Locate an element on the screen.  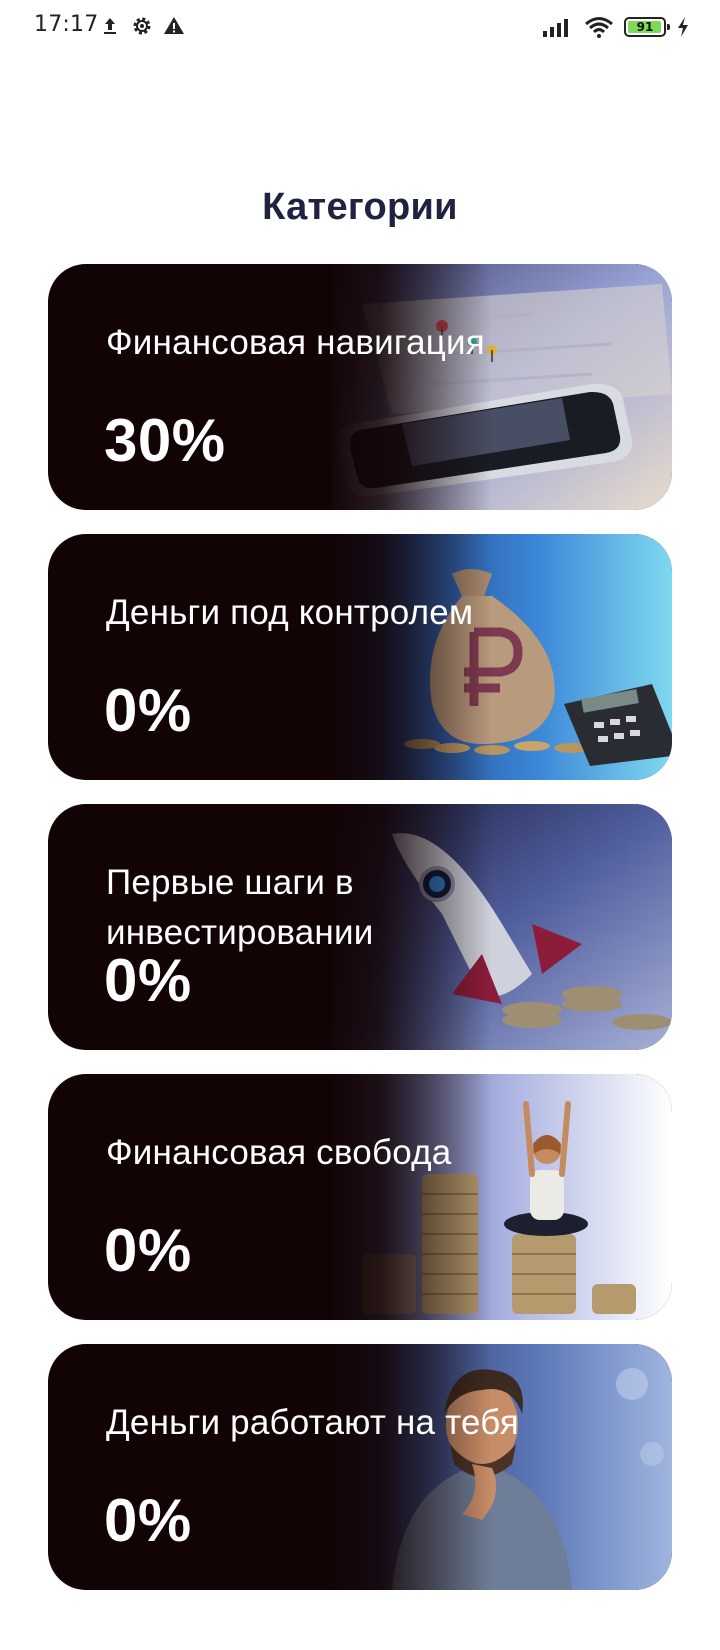
category-card-financial-freedom: Финансовая свобода 0% is located at coordinates (360, 1197).